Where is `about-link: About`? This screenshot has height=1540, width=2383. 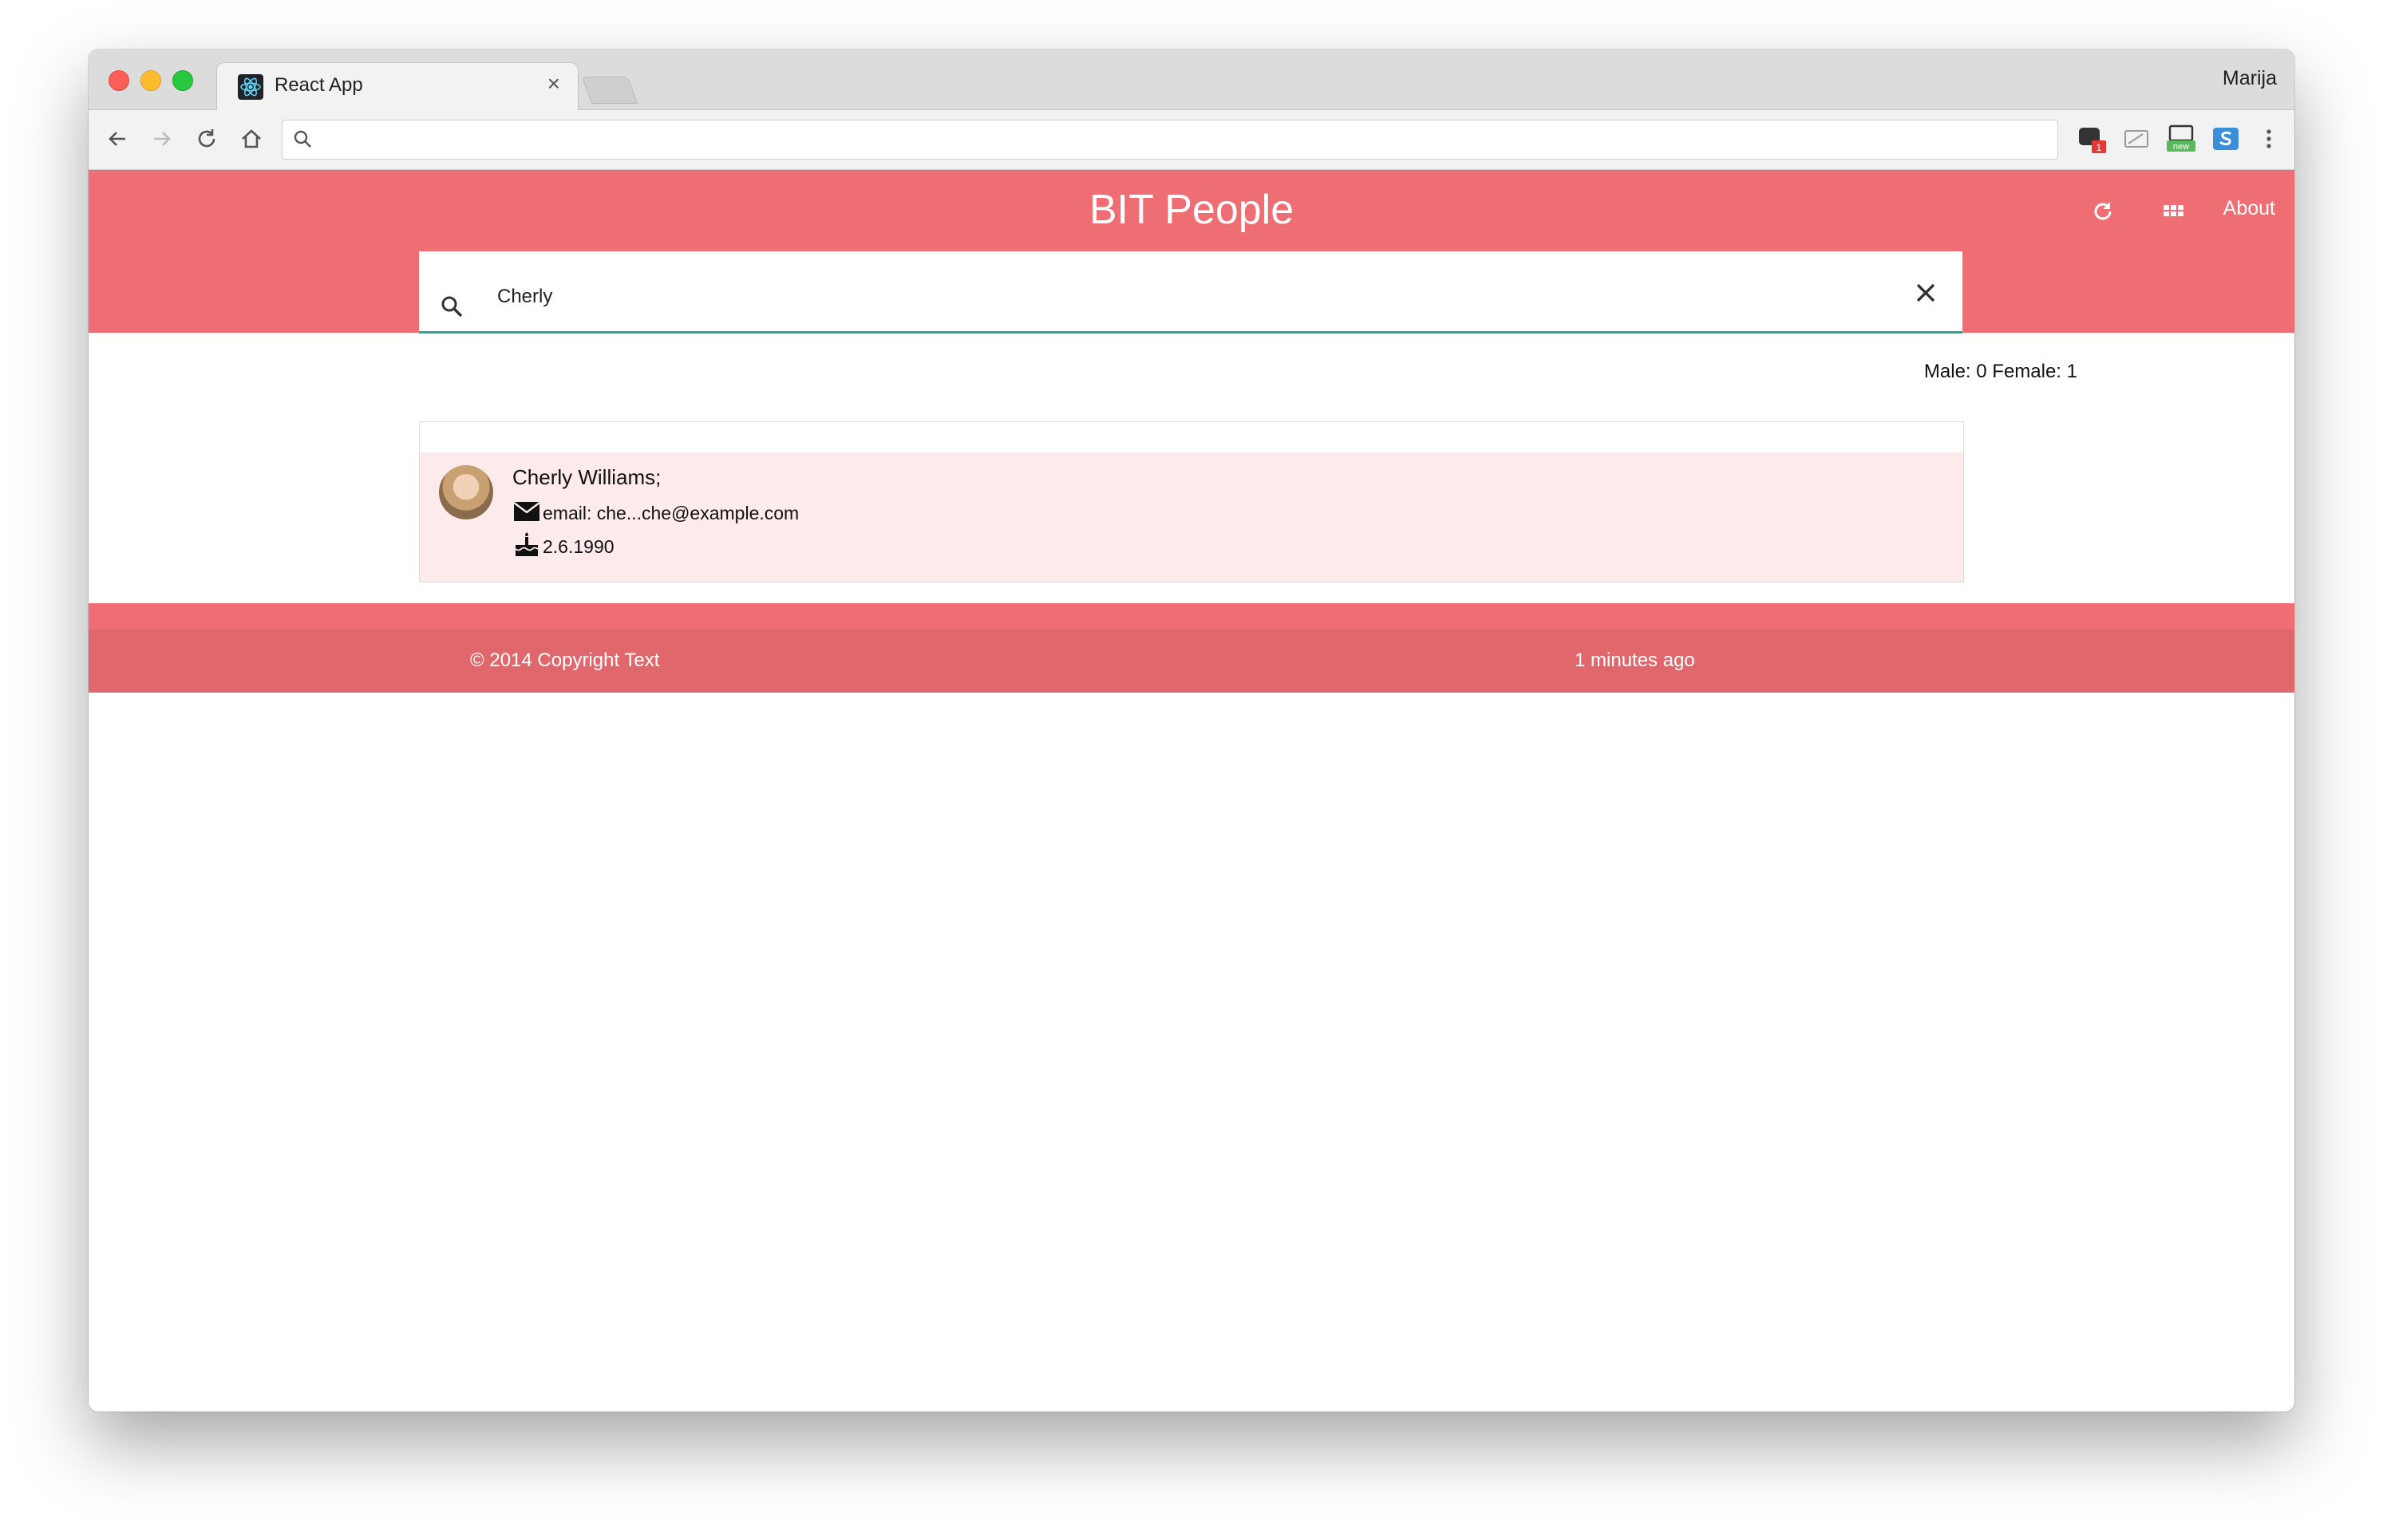 about-link: About is located at coordinates (2249, 208).